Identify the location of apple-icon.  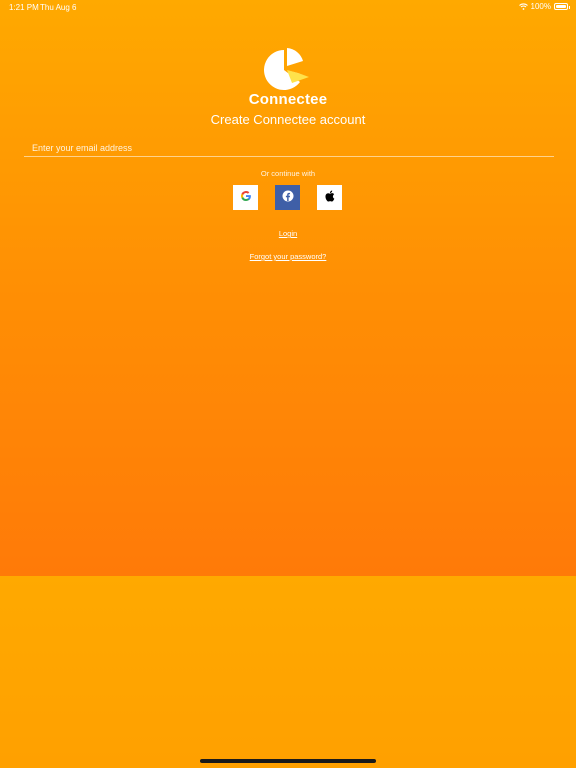
(329, 198).